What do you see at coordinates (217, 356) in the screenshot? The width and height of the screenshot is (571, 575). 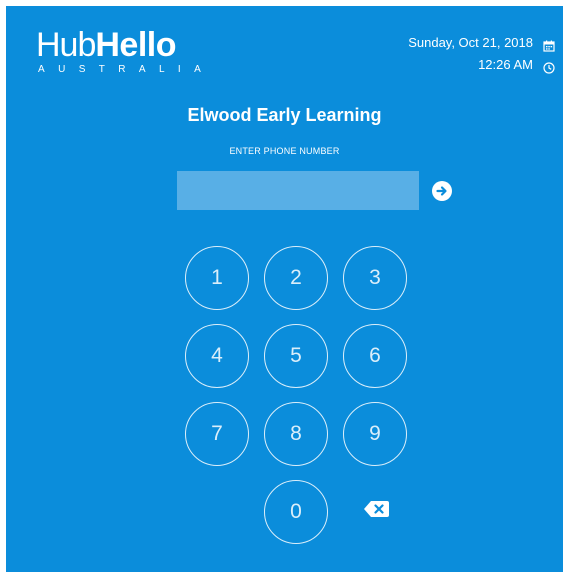 I see `keypad-key-4: 4` at bounding box center [217, 356].